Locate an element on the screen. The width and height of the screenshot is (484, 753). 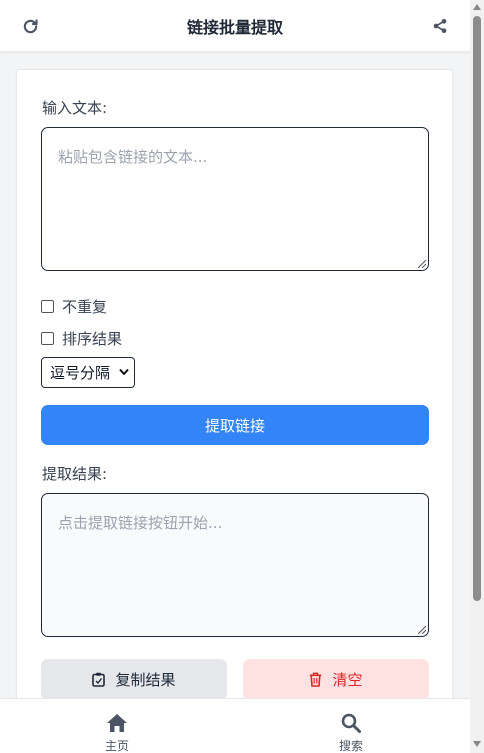
separator-select: 逗号分隔 is located at coordinates (88, 372).